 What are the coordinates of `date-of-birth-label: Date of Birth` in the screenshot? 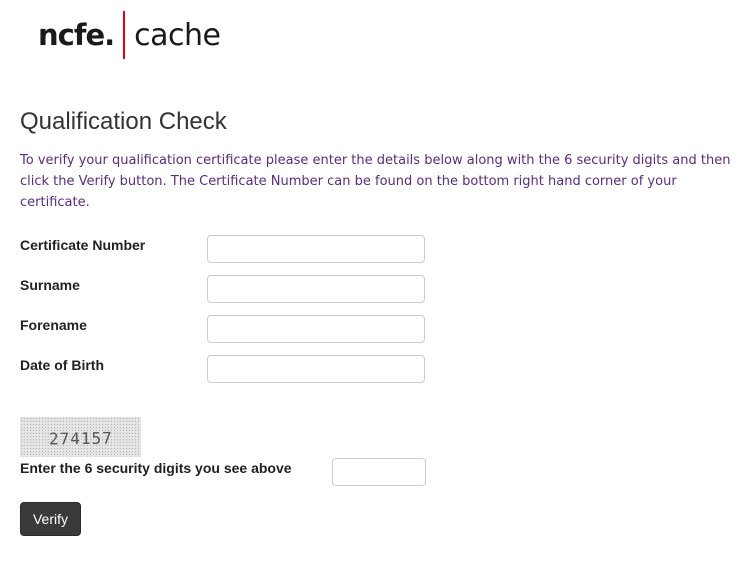 It's located at (62, 365).